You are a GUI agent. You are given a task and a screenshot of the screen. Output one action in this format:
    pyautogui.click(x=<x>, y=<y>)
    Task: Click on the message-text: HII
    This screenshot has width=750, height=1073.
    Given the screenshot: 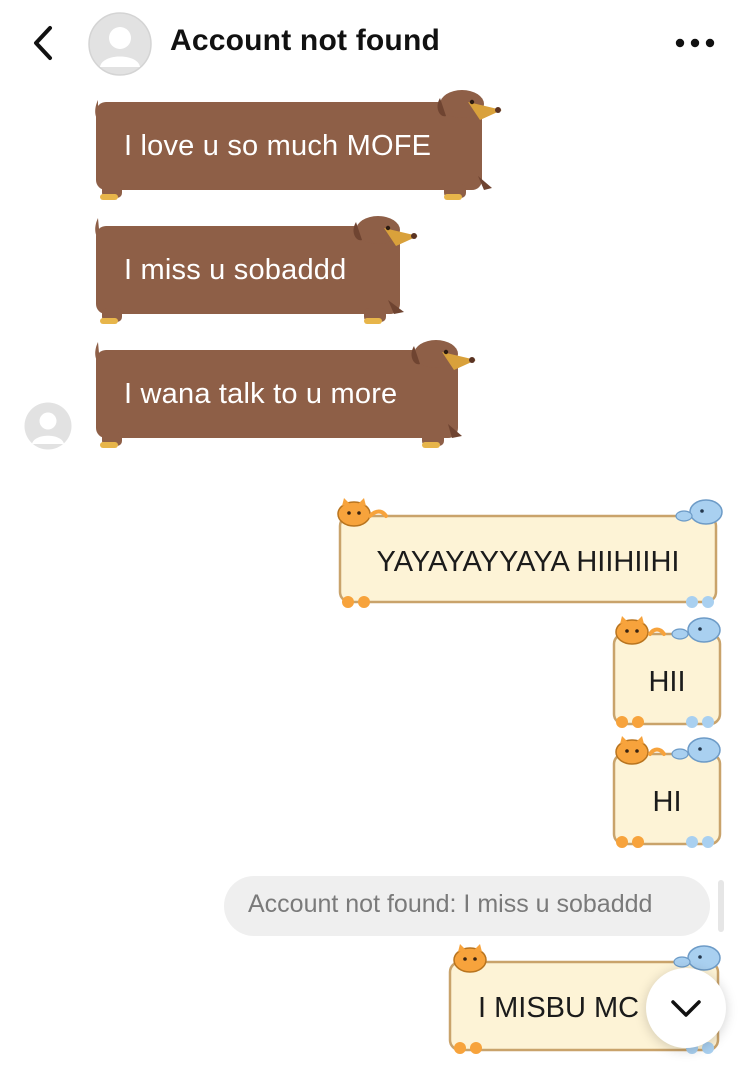 What is the action you would take?
    pyautogui.click(x=667, y=682)
    